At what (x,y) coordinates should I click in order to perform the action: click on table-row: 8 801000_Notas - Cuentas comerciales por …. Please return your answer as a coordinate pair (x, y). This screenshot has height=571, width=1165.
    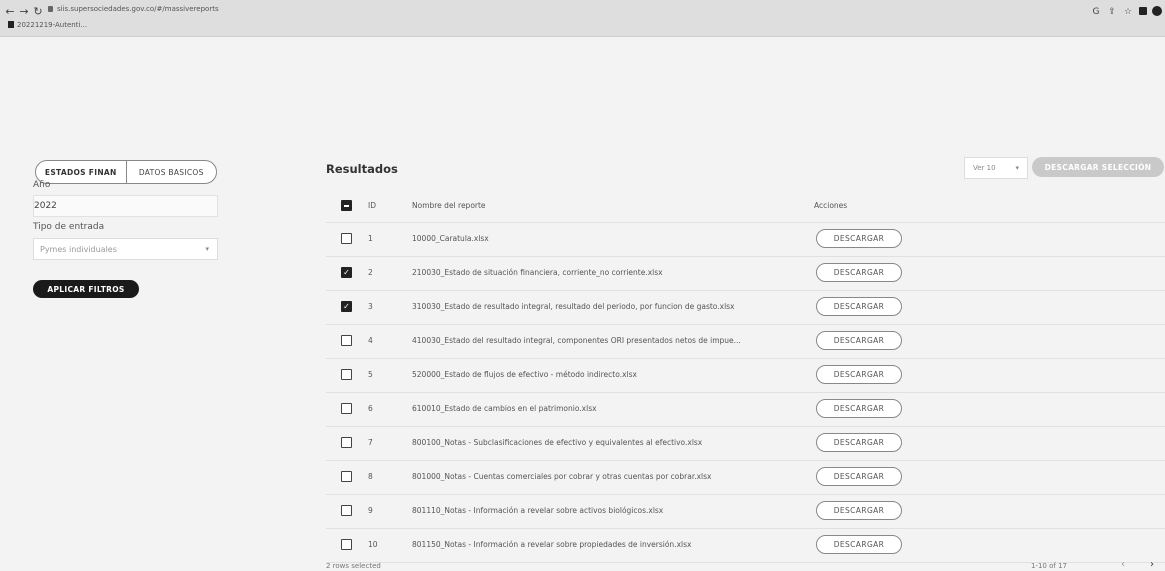
    Looking at the image, I should click on (745, 478).